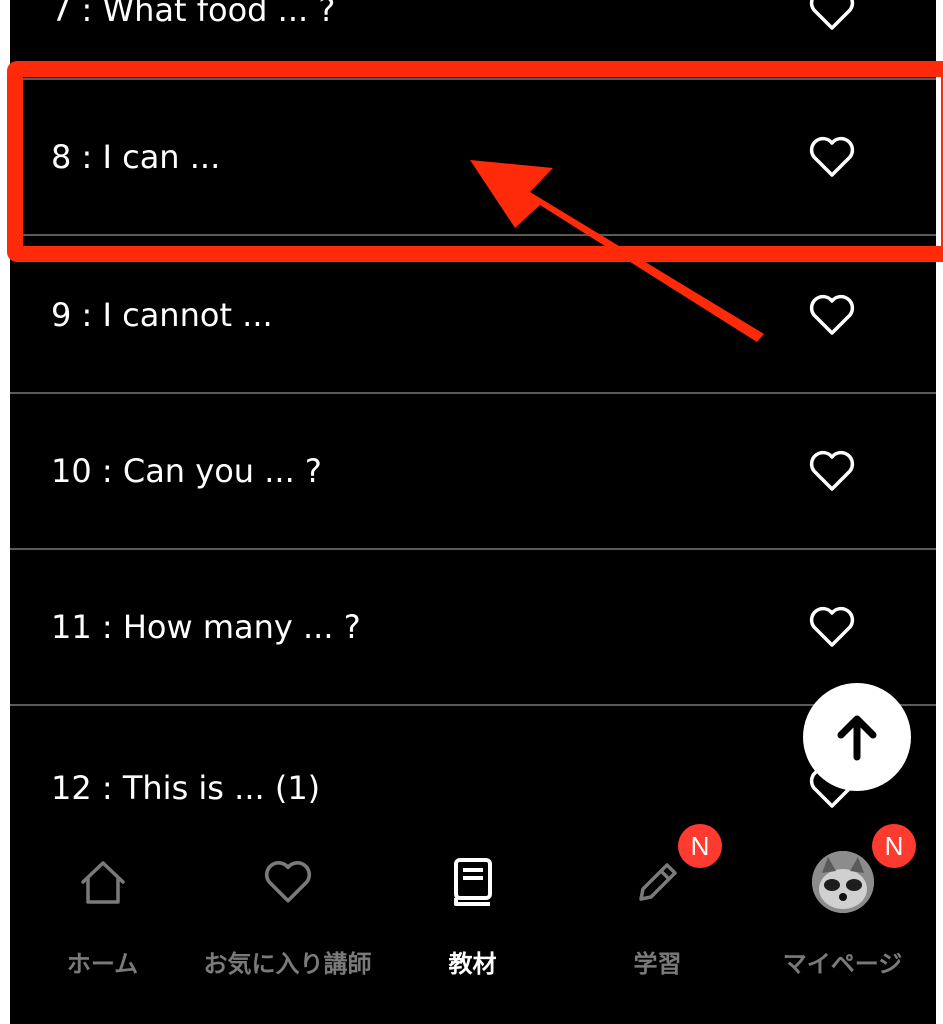  I want to click on tab-study: N 学習, so click(657, 922).